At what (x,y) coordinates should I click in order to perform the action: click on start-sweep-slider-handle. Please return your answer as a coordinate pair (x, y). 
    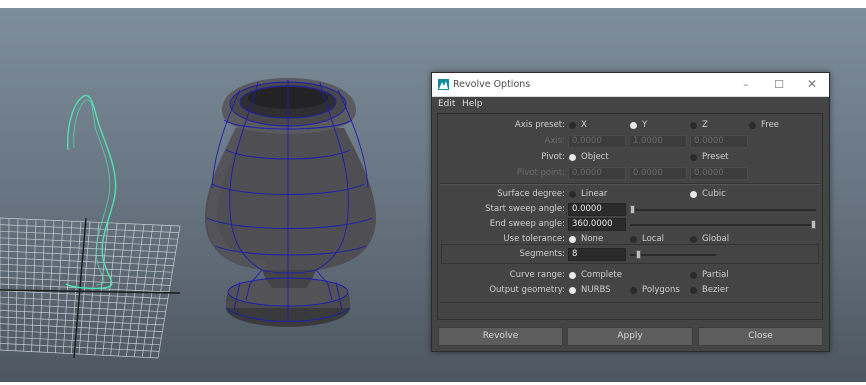
    Looking at the image, I should click on (632, 209).